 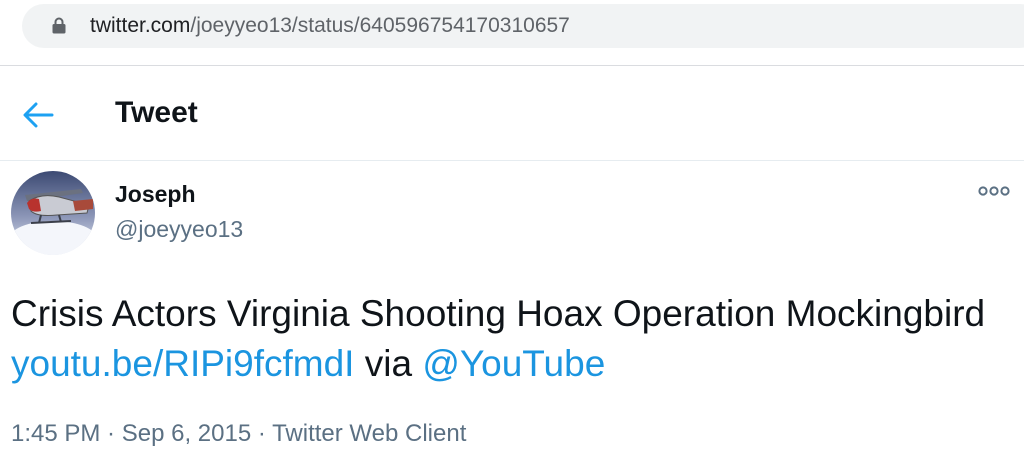 What do you see at coordinates (182, 363) in the screenshot?
I see `tweet-link: youtu.be/RIPi9fcfmdI` at bounding box center [182, 363].